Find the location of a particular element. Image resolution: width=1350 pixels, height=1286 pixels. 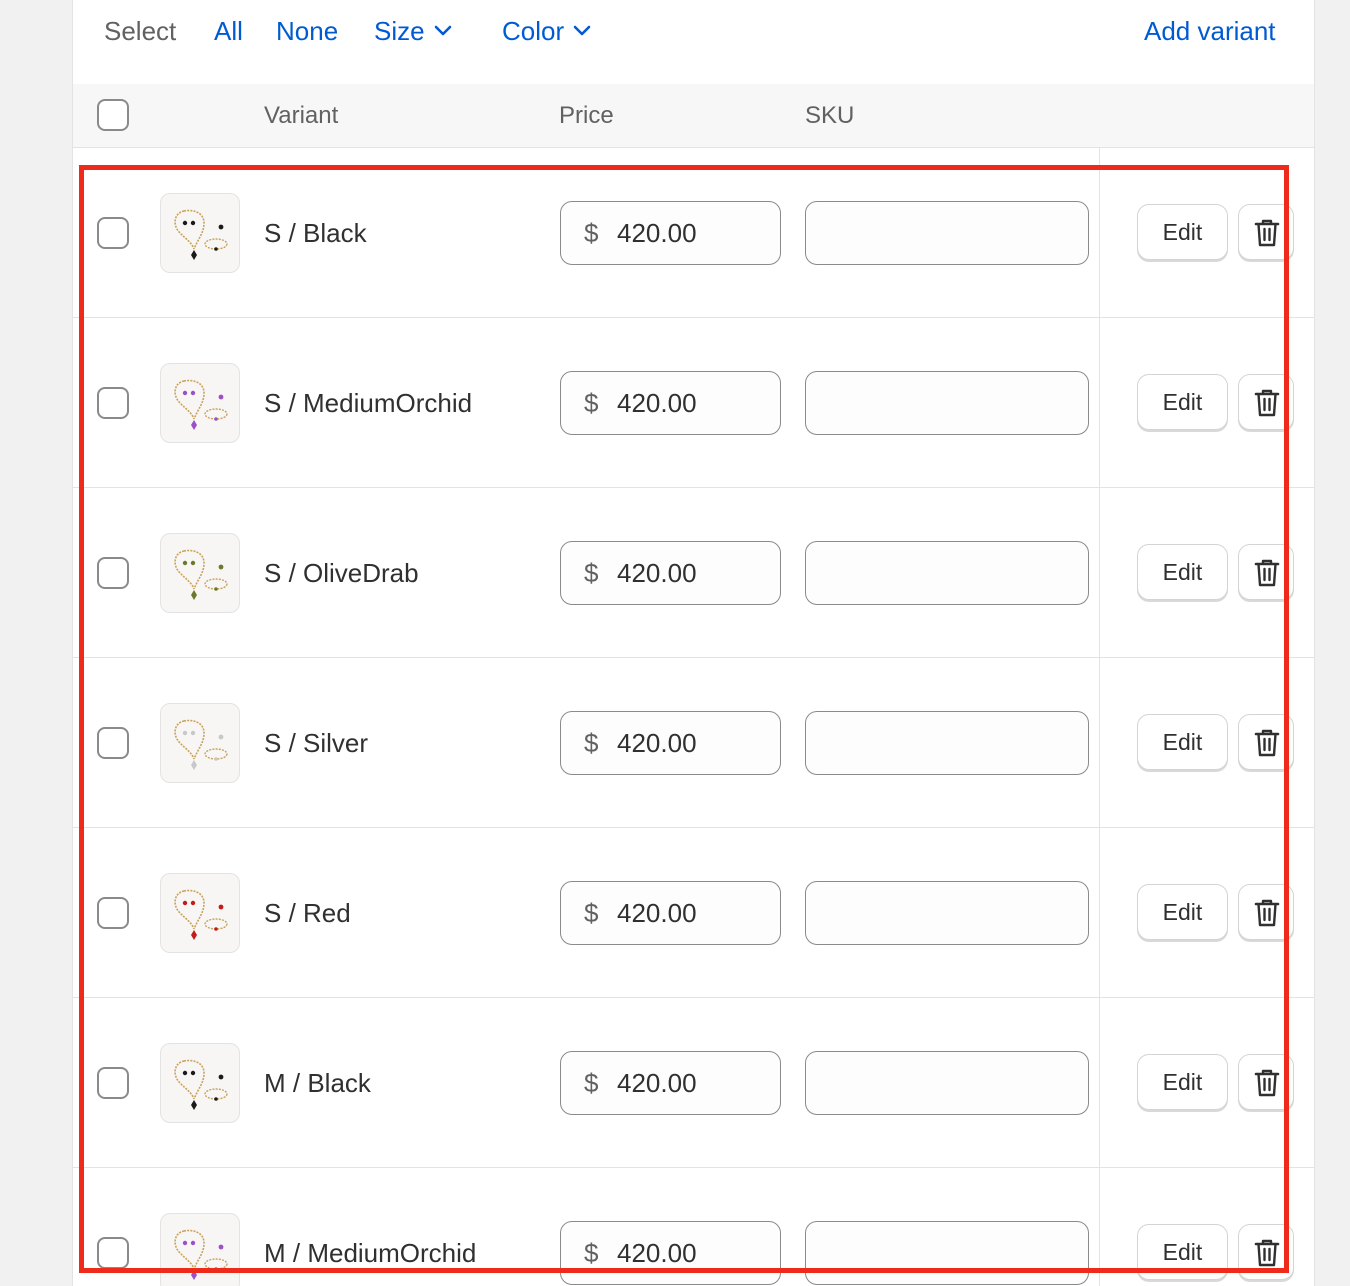

size-filter-label: Size is located at coordinates (399, 31).